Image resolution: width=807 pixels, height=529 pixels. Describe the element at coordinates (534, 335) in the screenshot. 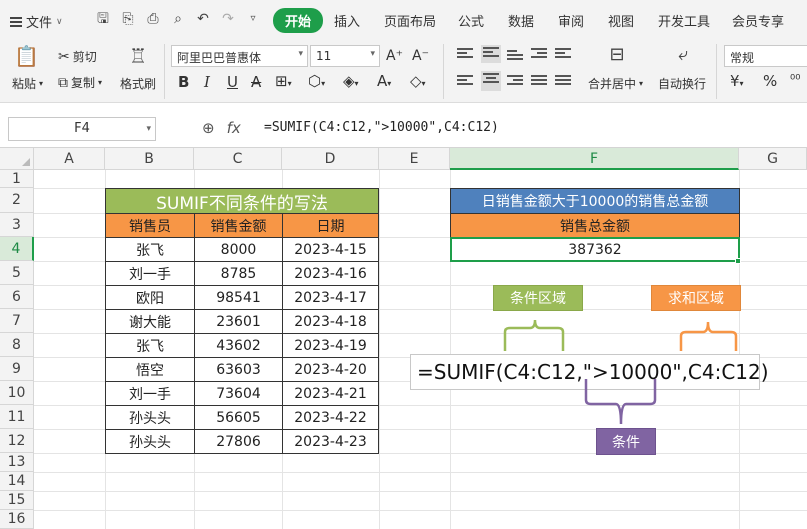

I see `condition-range-bracket` at that location.